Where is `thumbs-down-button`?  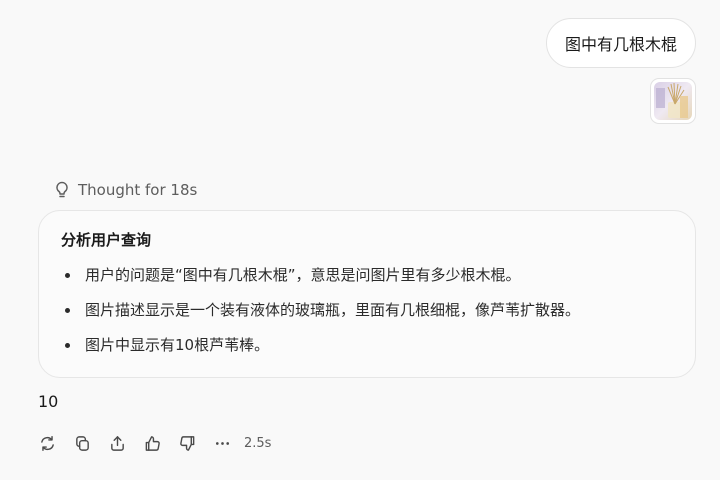
thumbs-down-button is located at coordinates (187, 443).